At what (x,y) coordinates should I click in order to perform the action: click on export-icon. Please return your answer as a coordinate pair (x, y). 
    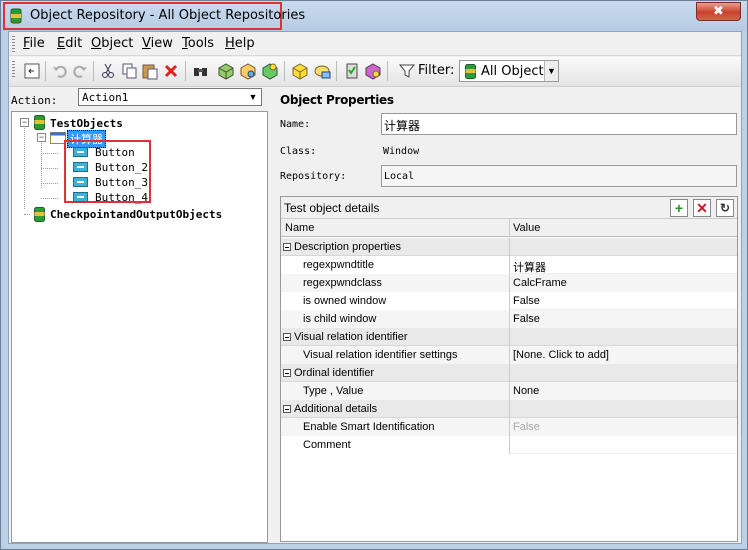
    Looking at the image, I should click on (300, 71).